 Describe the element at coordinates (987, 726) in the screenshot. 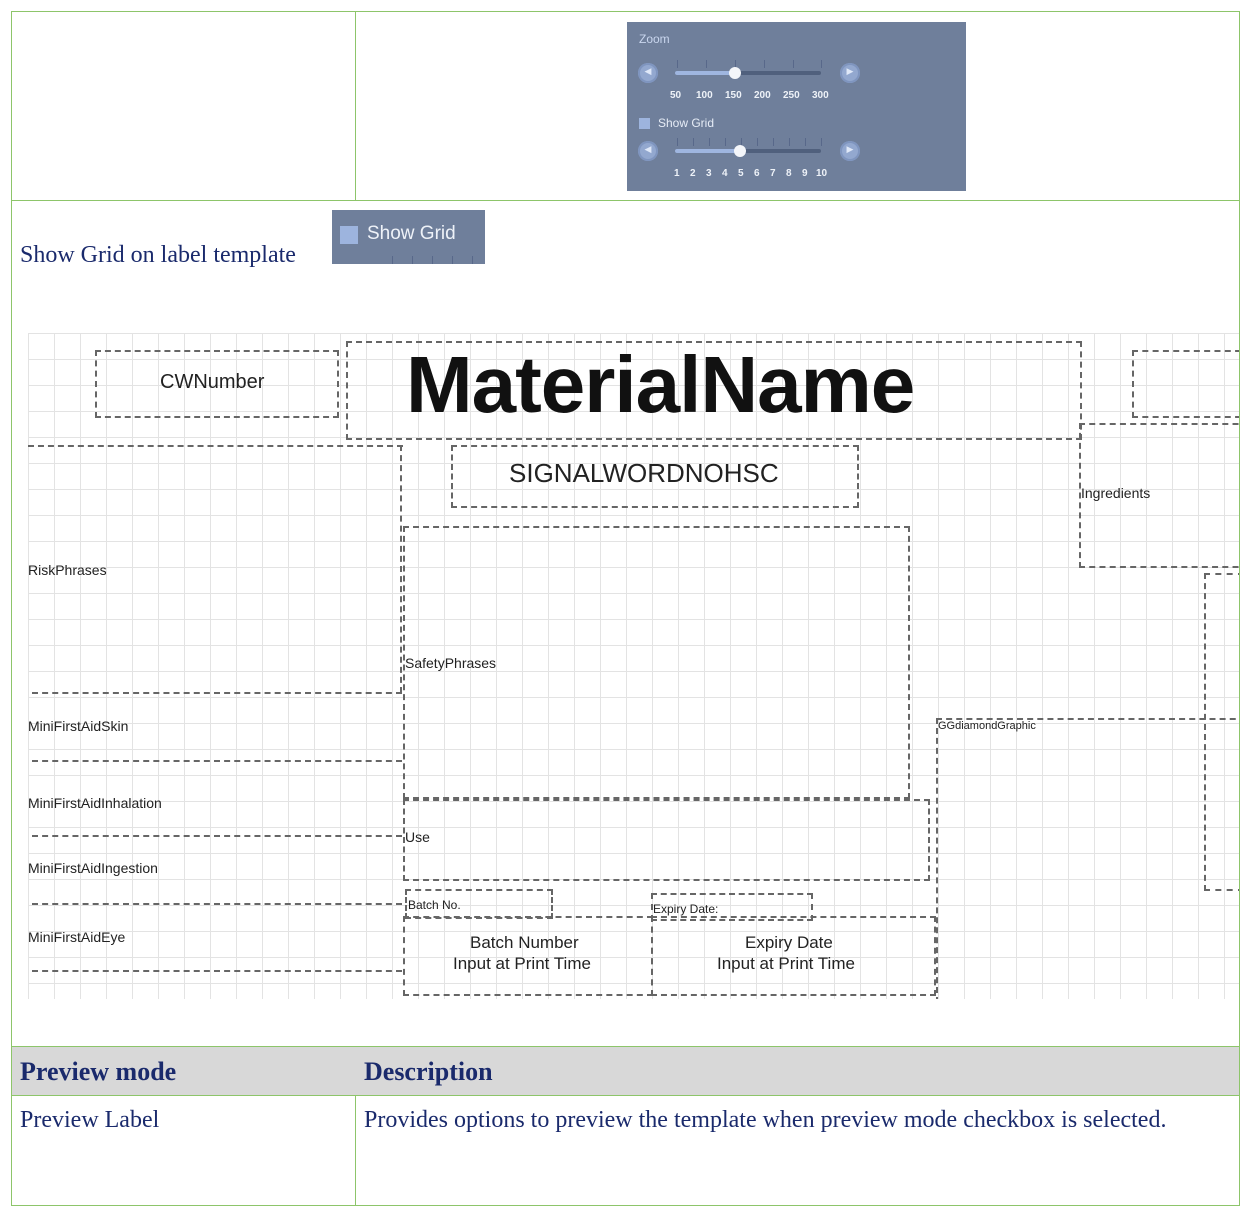

I see `diamond-graphic-text: GGdiamondGraphic` at that location.